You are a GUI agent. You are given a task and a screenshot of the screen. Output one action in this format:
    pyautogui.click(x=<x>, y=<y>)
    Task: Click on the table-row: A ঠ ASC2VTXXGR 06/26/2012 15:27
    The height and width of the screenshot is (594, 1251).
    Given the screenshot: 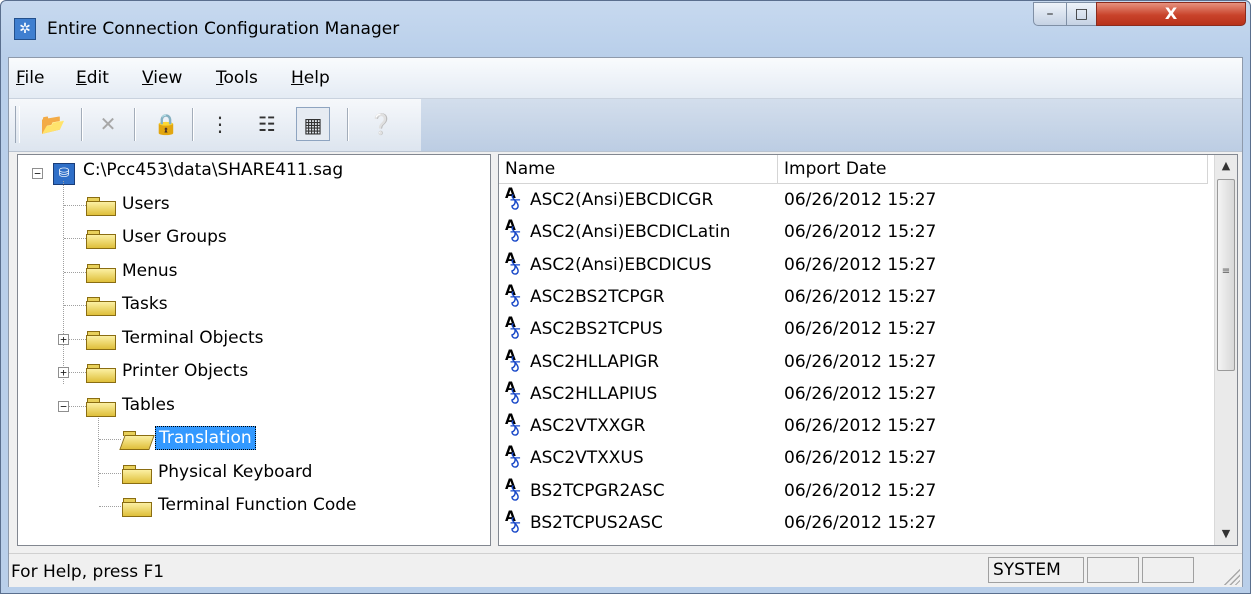 What is the action you would take?
    pyautogui.click(x=853, y=426)
    